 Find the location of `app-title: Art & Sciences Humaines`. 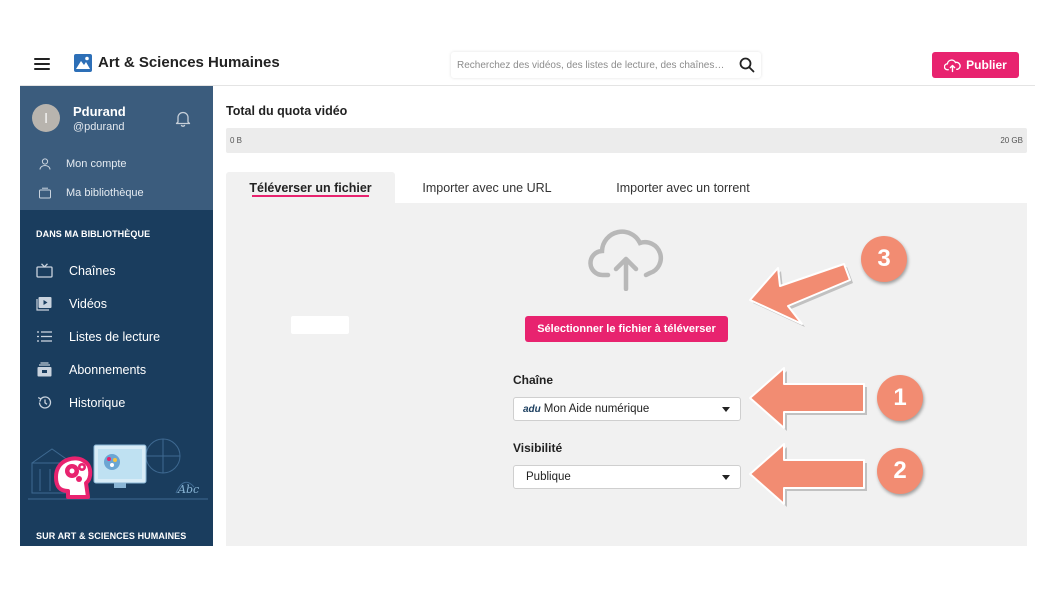

app-title: Art & Sciences Humaines is located at coordinates (189, 62).